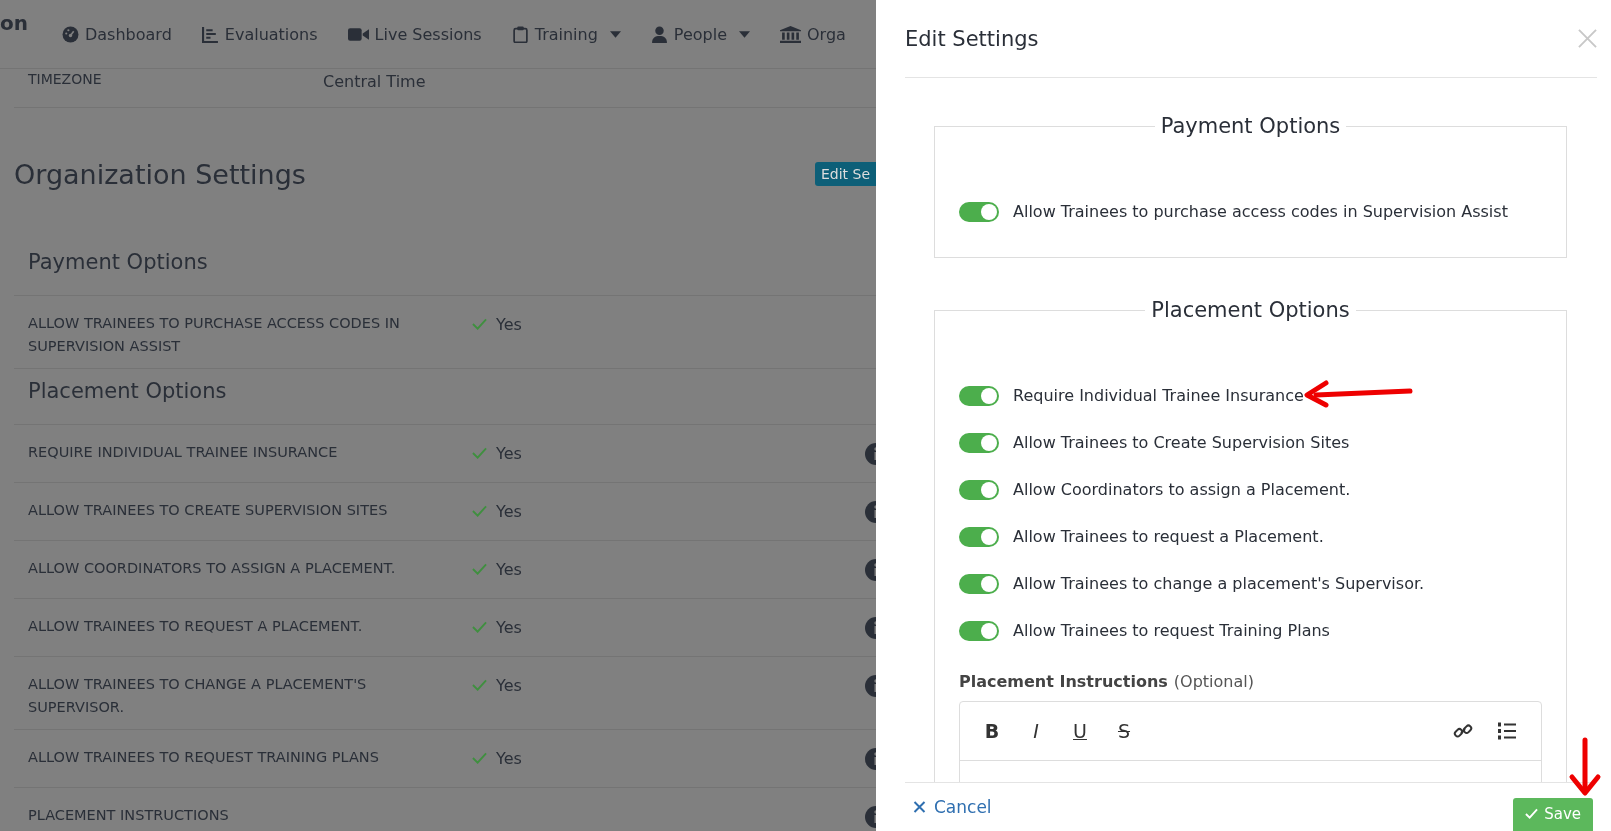  I want to click on group-legend: Placement Options, so click(1250, 310).